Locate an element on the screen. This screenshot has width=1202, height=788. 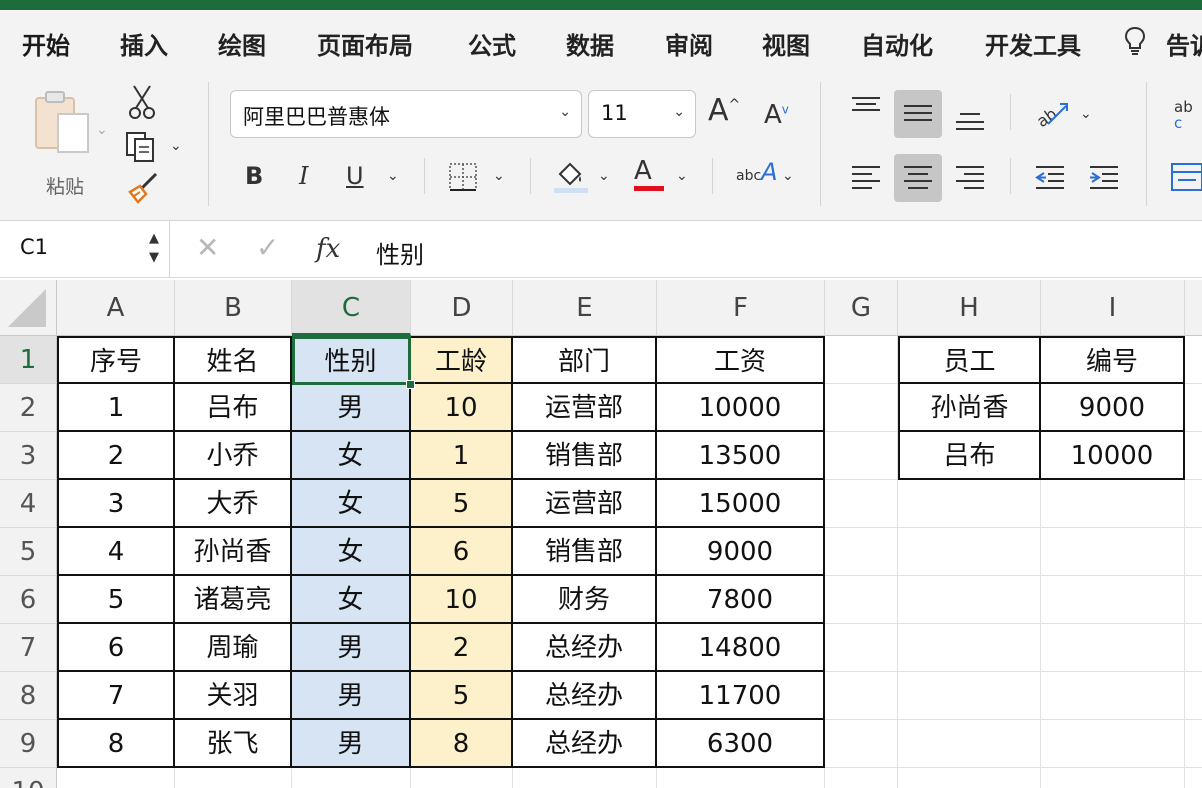
lookup-header-cell: 员工 is located at coordinates (969, 360).